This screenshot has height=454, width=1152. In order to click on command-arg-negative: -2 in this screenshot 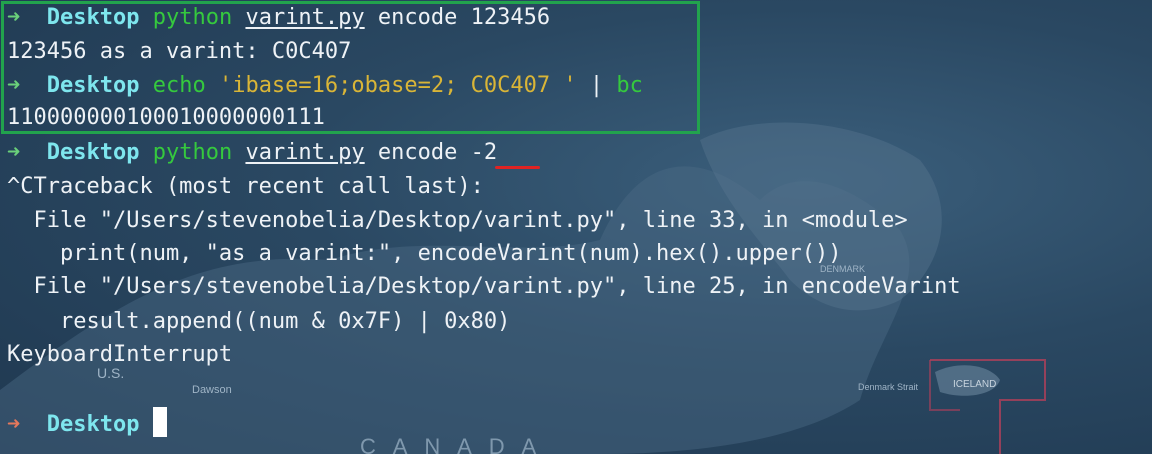, I will do `click(484, 152)`.